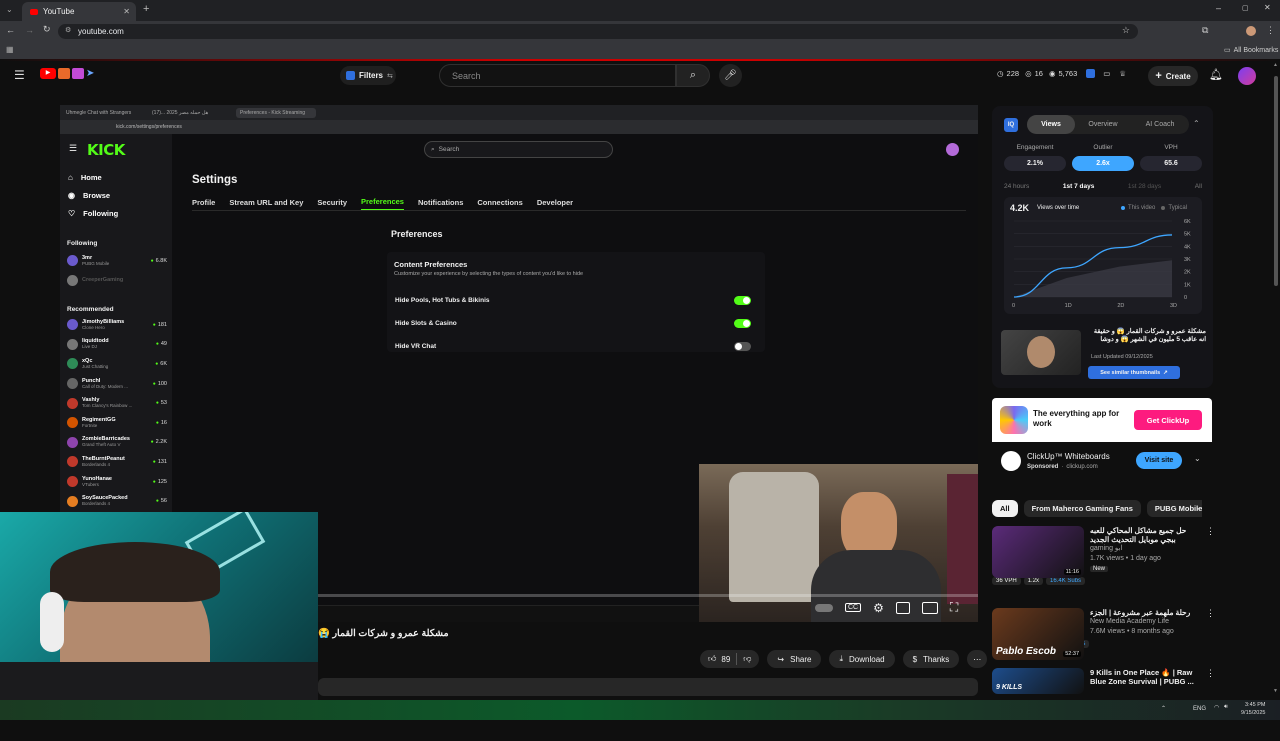 Image resolution: width=1280 pixels, height=741 pixels. What do you see at coordinates (1197, 508) in the screenshot?
I see `chevron-right-icon: ›` at bounding box center [1197, 508].